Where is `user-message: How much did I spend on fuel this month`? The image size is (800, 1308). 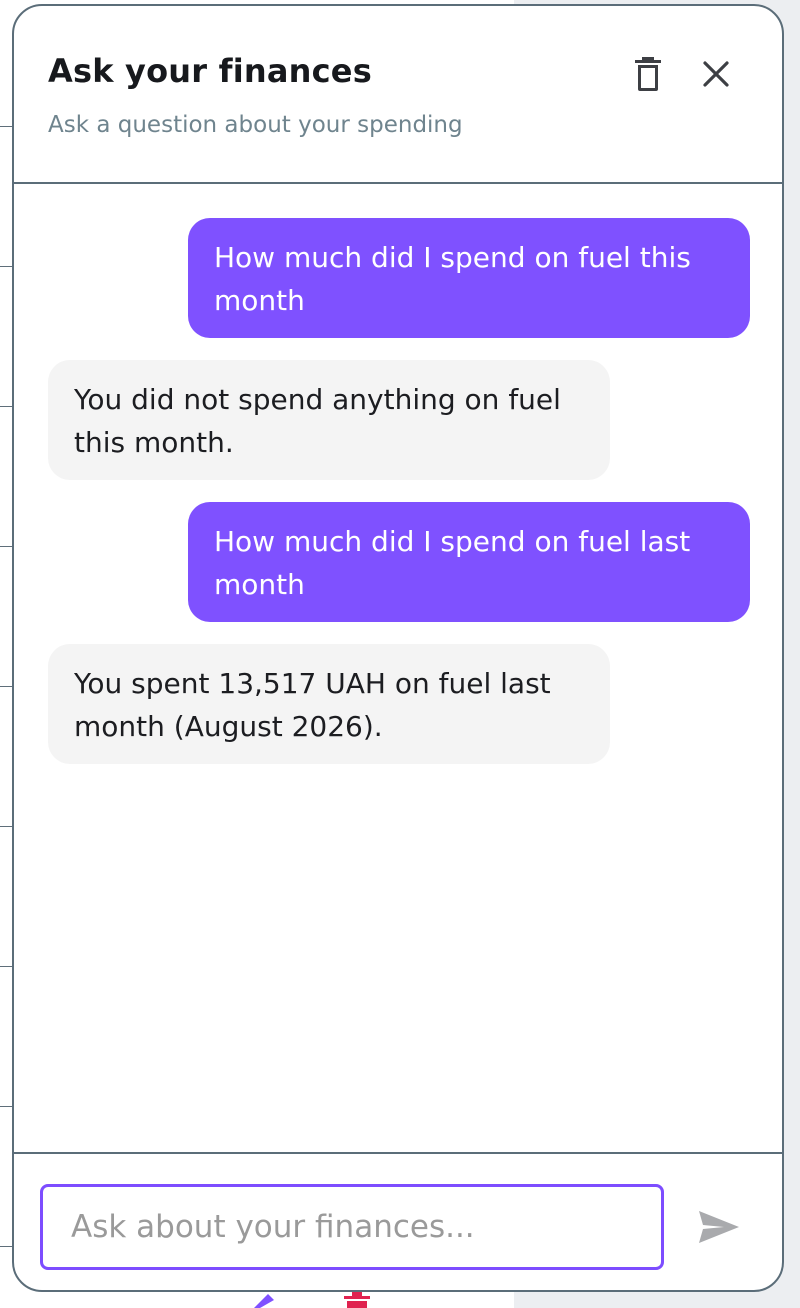 user-message: How much did I spend on fuel this month is located at coordinates (469, 278).